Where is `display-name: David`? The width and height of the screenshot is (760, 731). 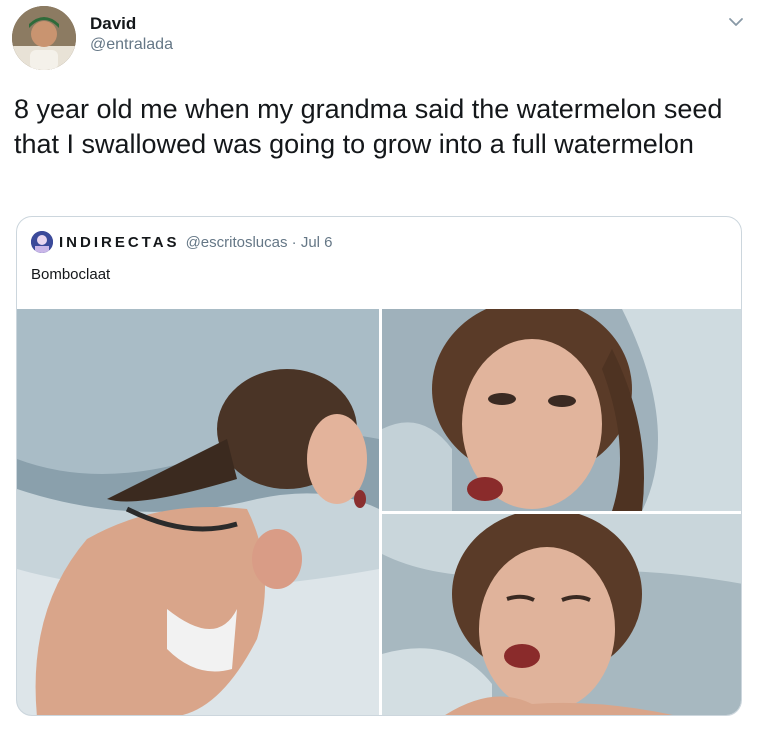
display-name: David is located at coordinates (131, 24).